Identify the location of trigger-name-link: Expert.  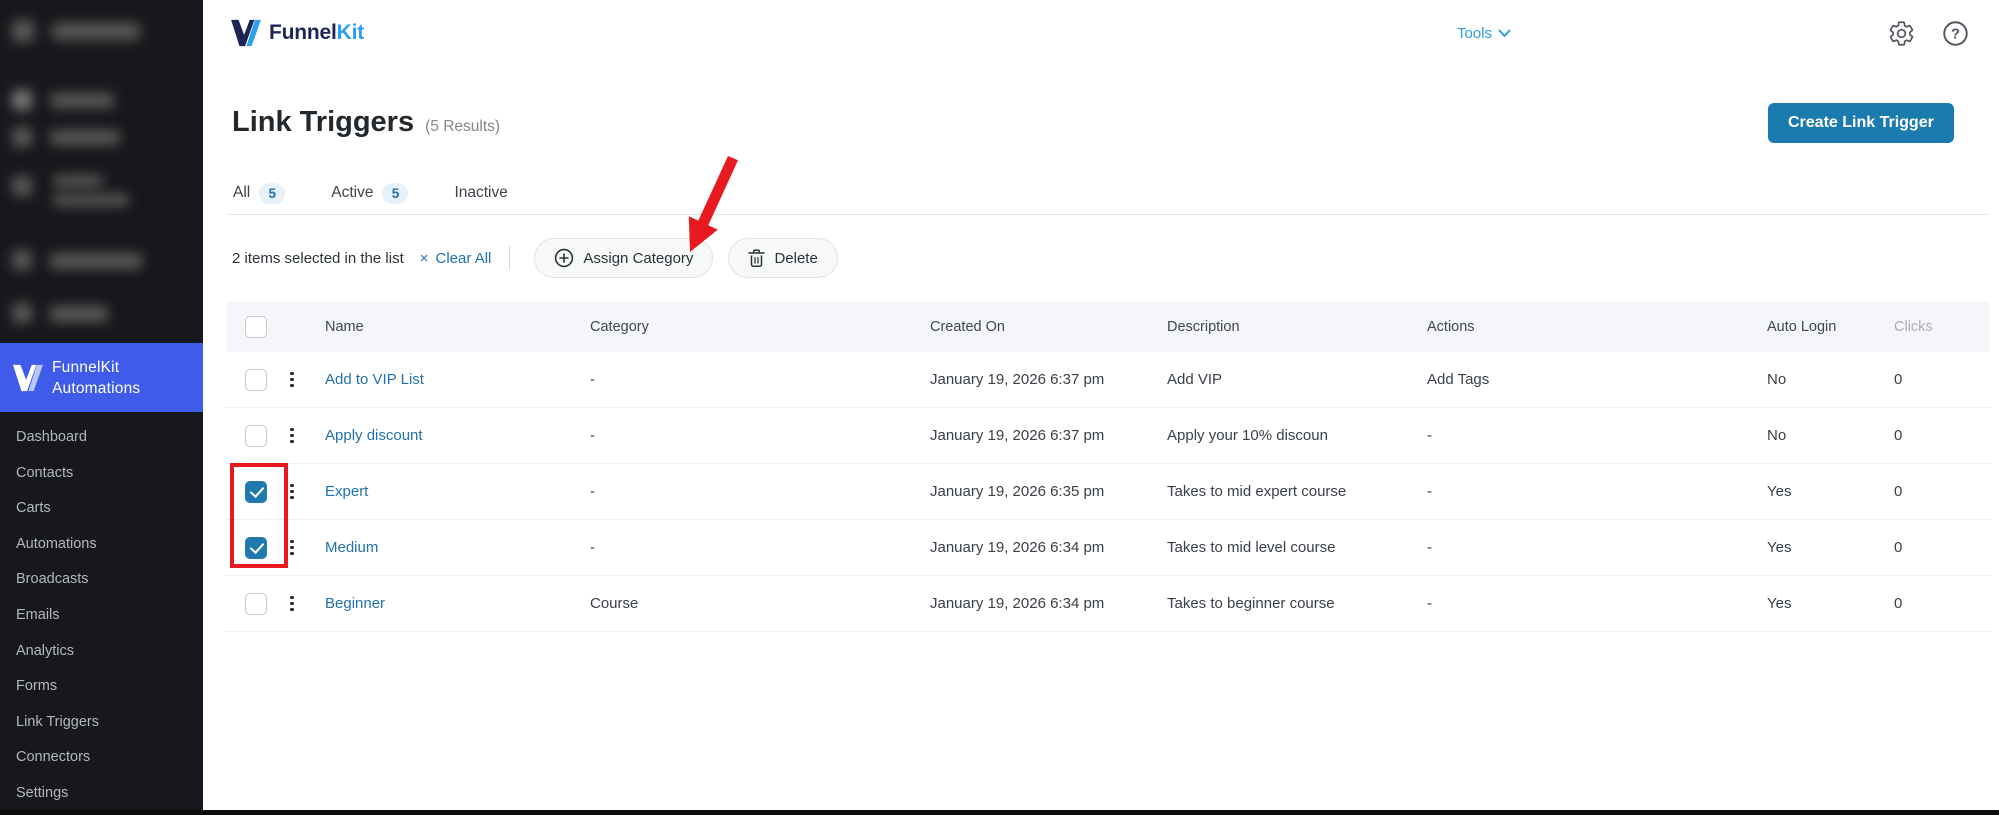
(346, 491).